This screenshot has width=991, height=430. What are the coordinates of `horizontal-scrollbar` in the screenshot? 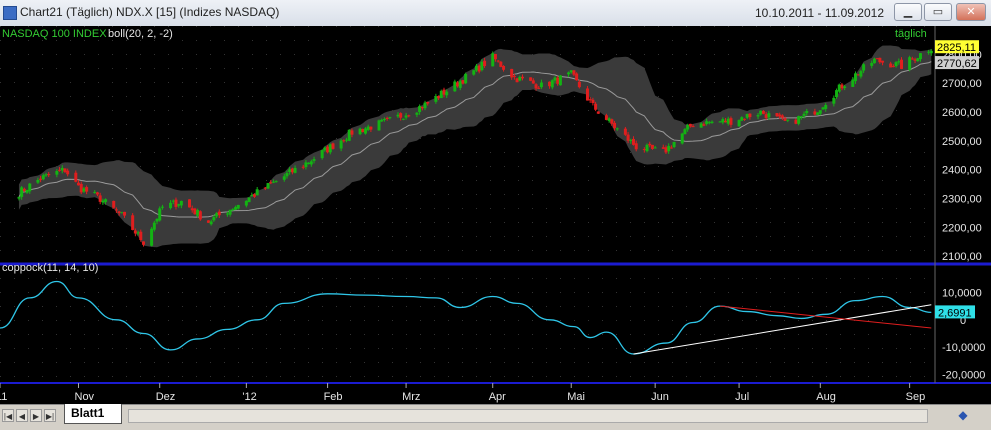 It's located at (528, 416).